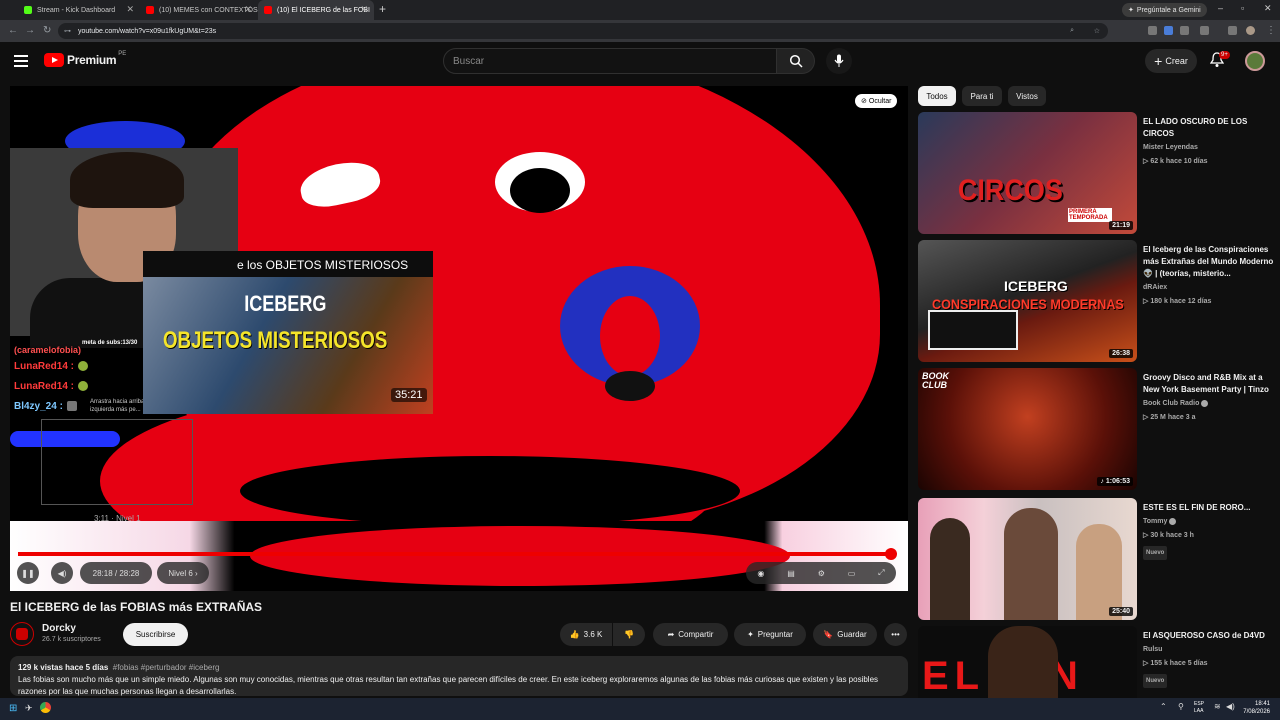 The width and height of the screenshot is (1280, 720). I want to click on gemini-button: ✦ Pregúntale a Gemini, so click(1164, 10).